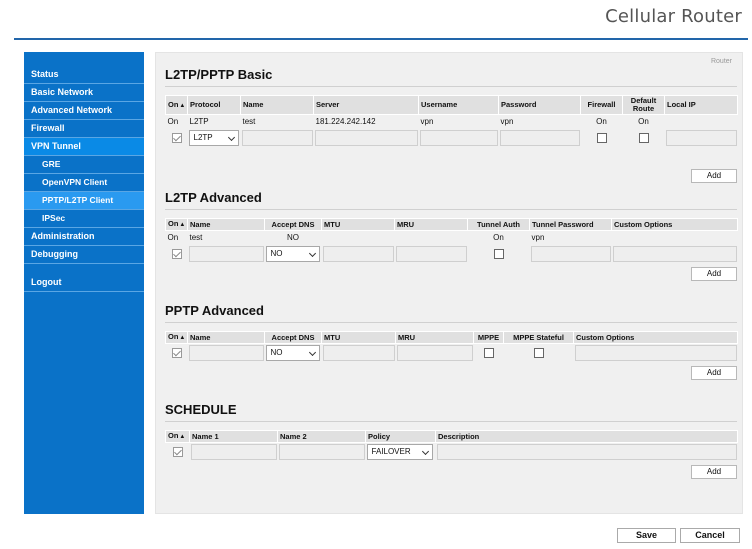 Image resolution: width=752 pixels, height=549 pixels. What do you see at coordinates (233, 436) in the screenshot?
I see `col-name-1: Name 1` at bounding box center [233, 436].